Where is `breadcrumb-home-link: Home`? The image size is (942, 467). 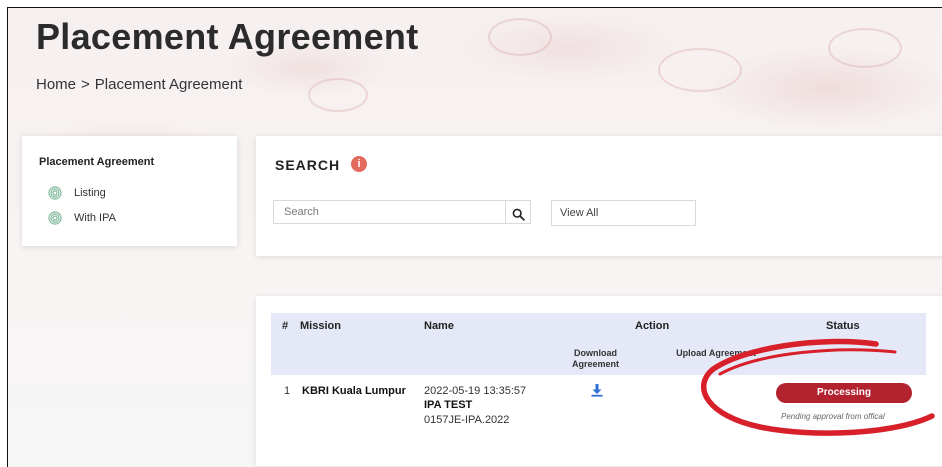
breadcrumb-home-link: Home is located at coordinates (56, 84).